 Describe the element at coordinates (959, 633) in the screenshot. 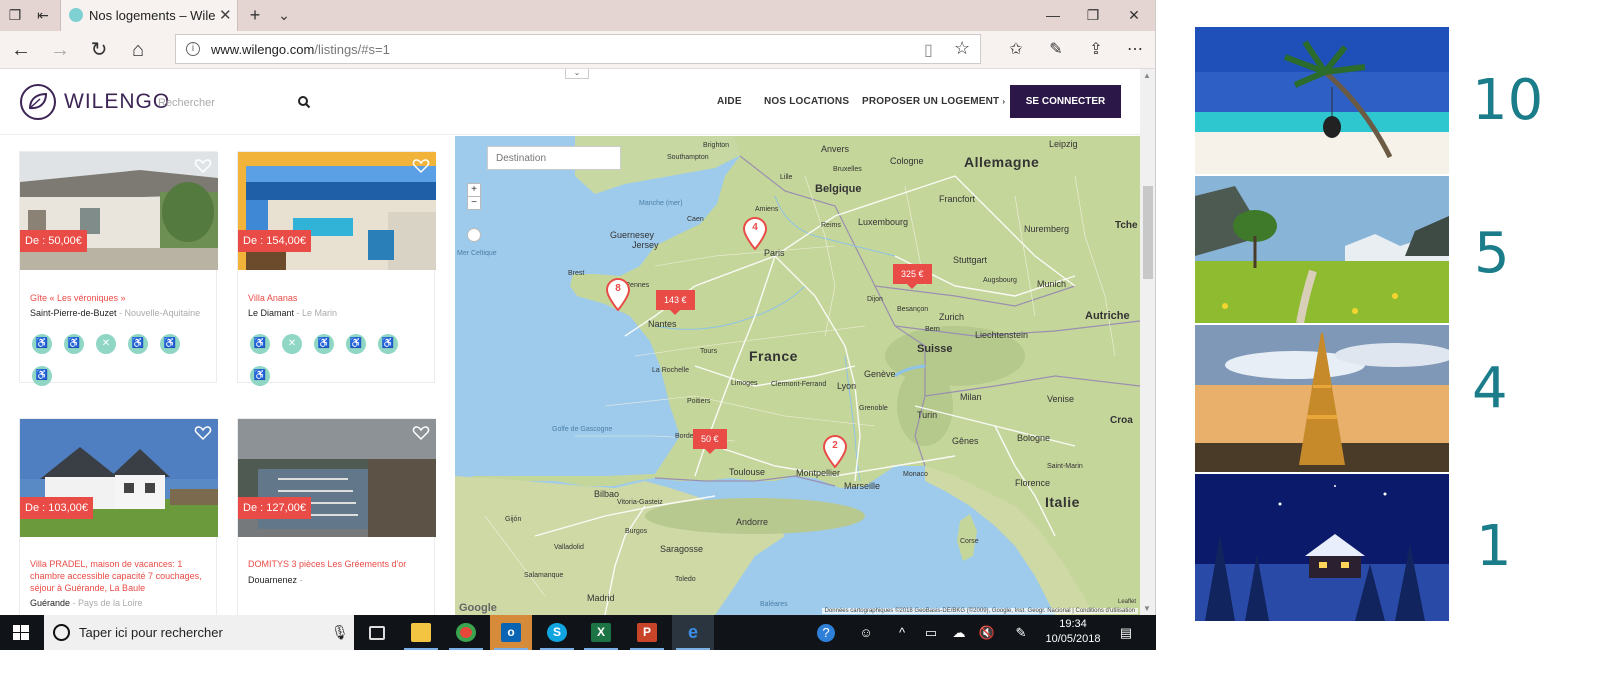

I see `onedrive-icon: ☁` at that location.